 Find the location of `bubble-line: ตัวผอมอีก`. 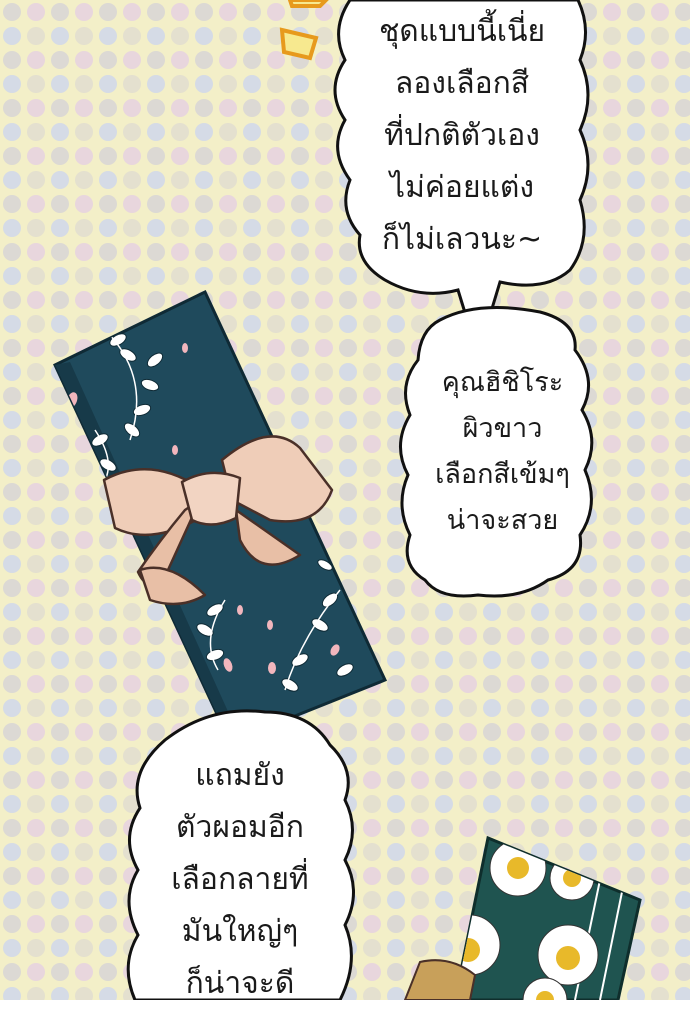

bubble-line: ตัวผอมอีก is located at coordinates (240, 827).